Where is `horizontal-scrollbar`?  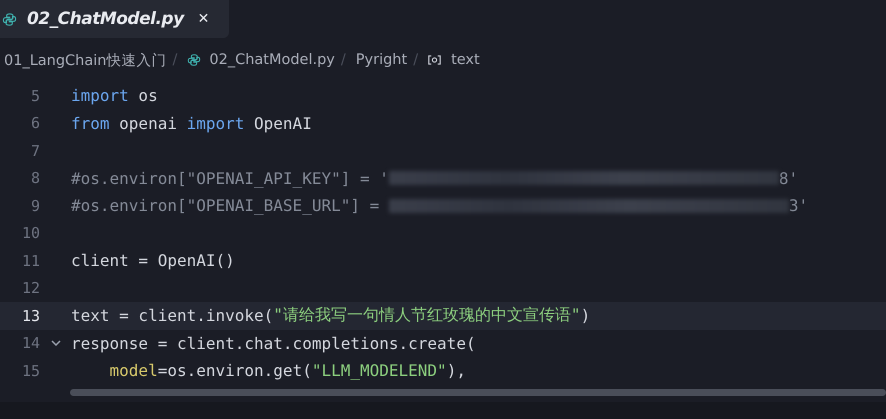 horizontal-scrollbar is located at coordinates (478, 392).